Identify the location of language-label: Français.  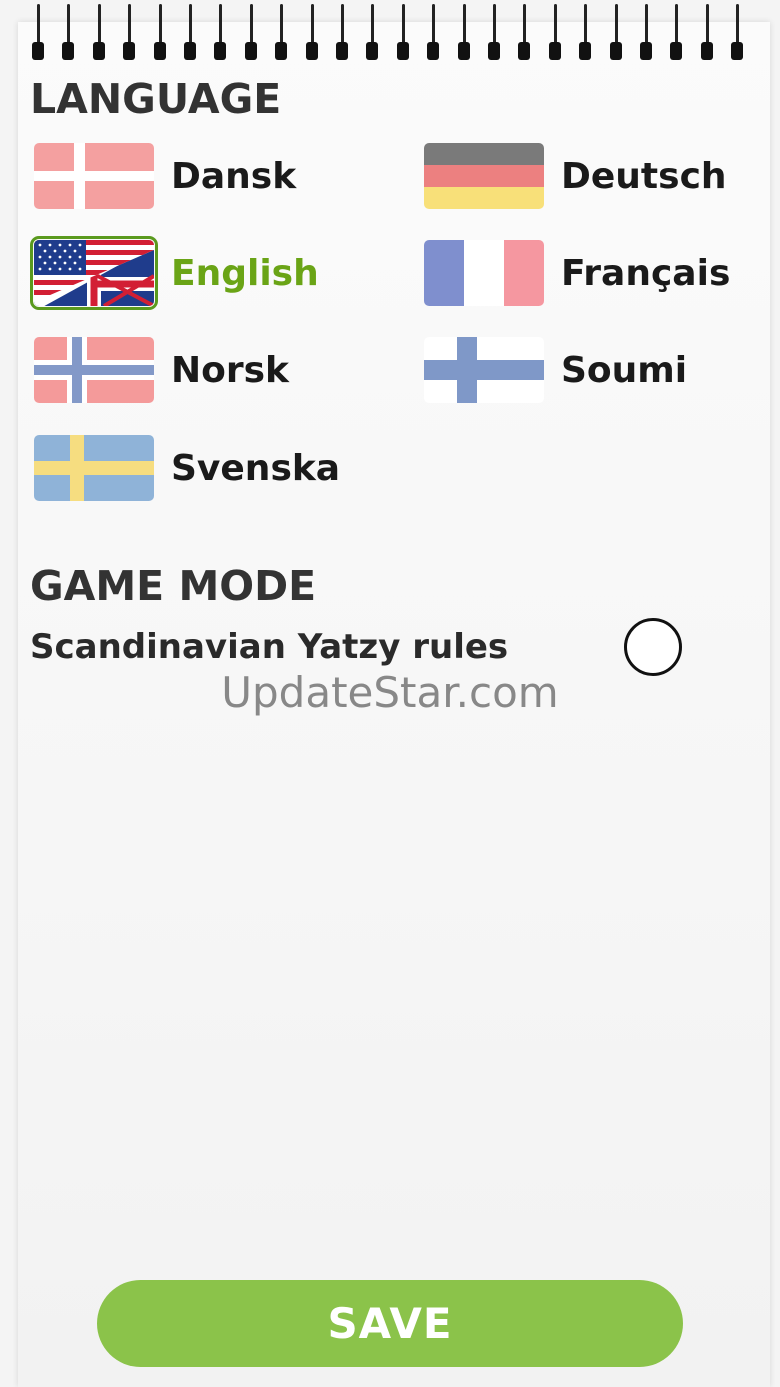
(646, 273).